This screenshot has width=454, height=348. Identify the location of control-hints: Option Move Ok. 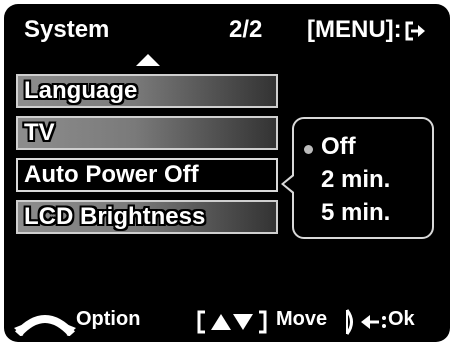
(227, 321).